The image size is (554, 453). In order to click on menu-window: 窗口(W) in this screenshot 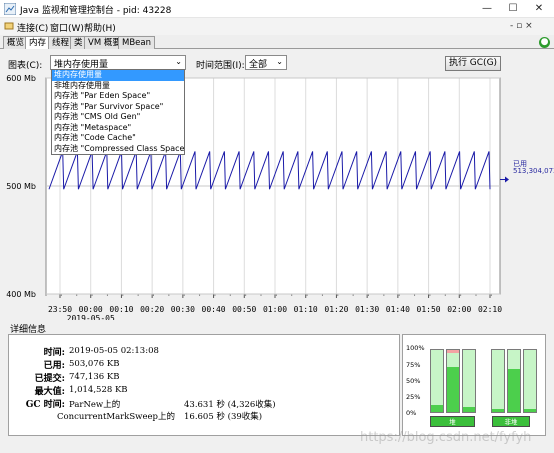, I will do `click(67, 27)`.